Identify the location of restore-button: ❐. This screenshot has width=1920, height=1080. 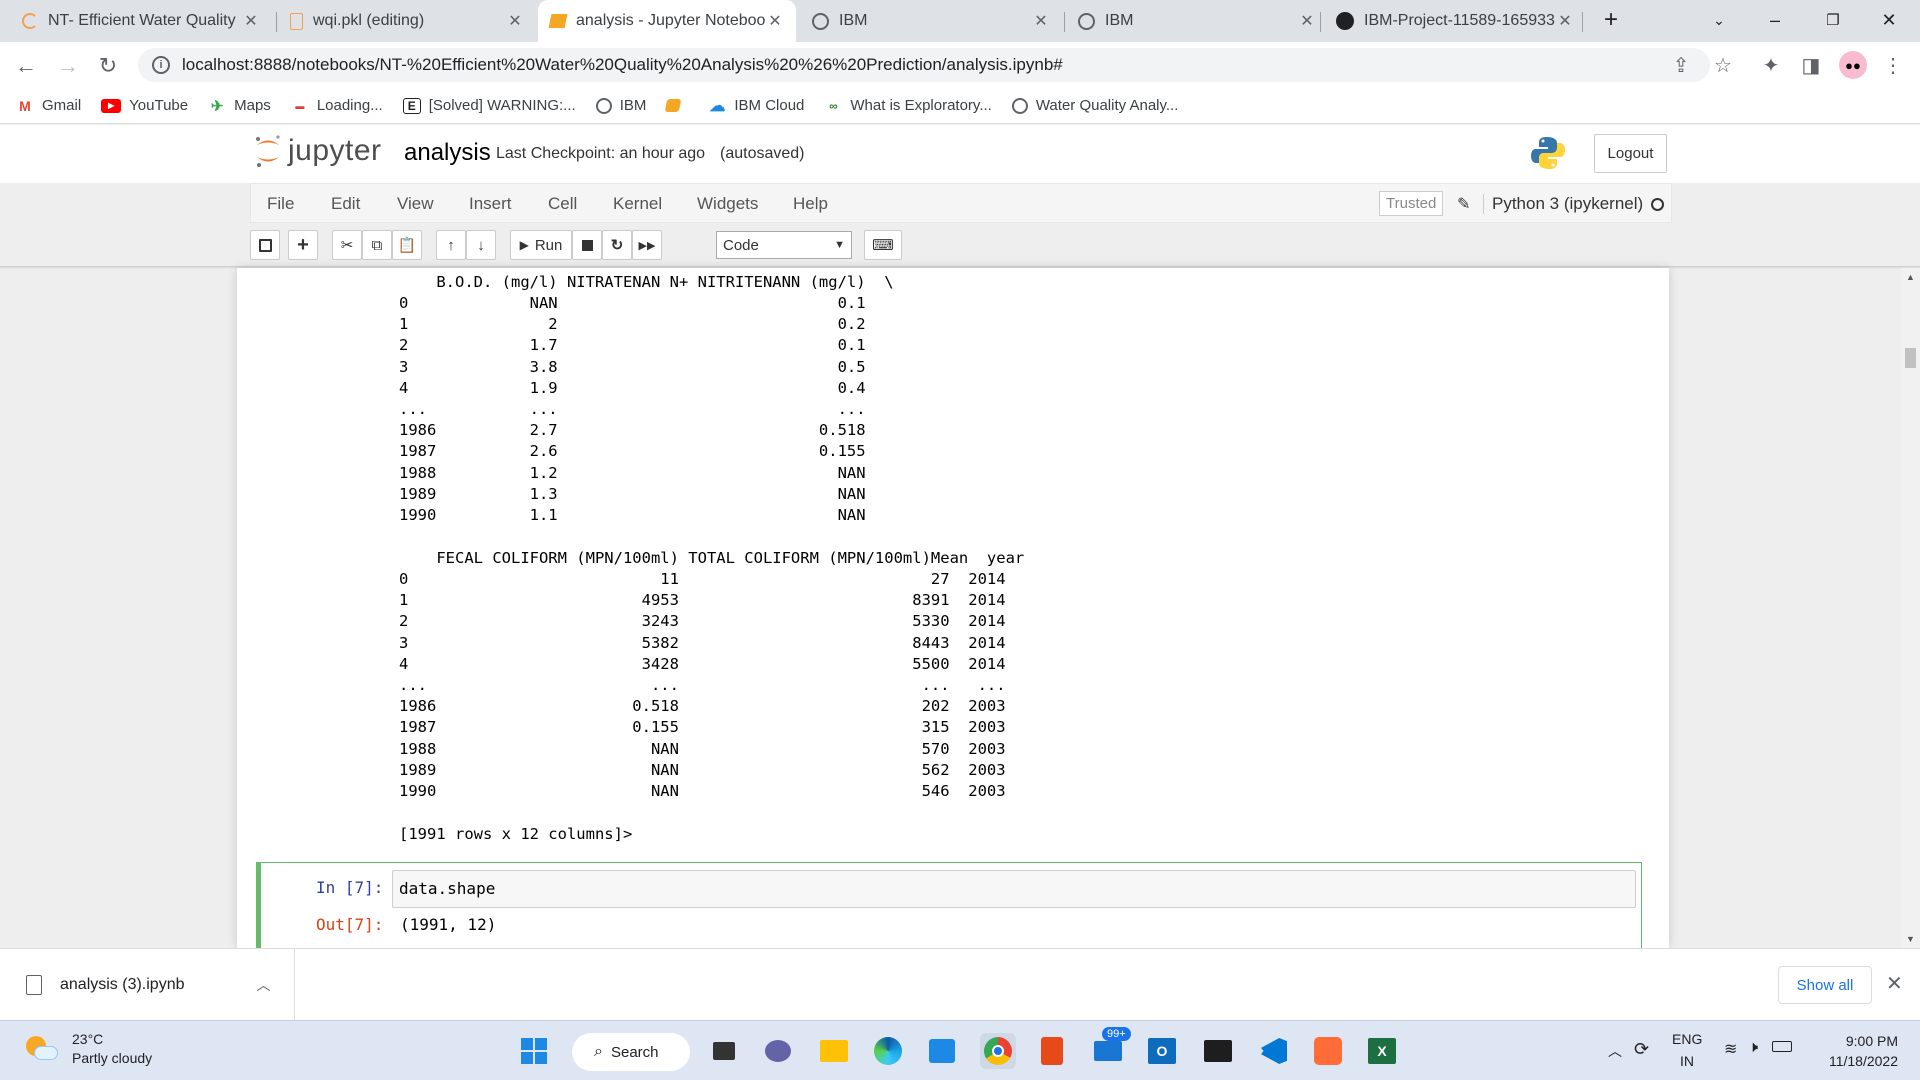
(1833, 20).